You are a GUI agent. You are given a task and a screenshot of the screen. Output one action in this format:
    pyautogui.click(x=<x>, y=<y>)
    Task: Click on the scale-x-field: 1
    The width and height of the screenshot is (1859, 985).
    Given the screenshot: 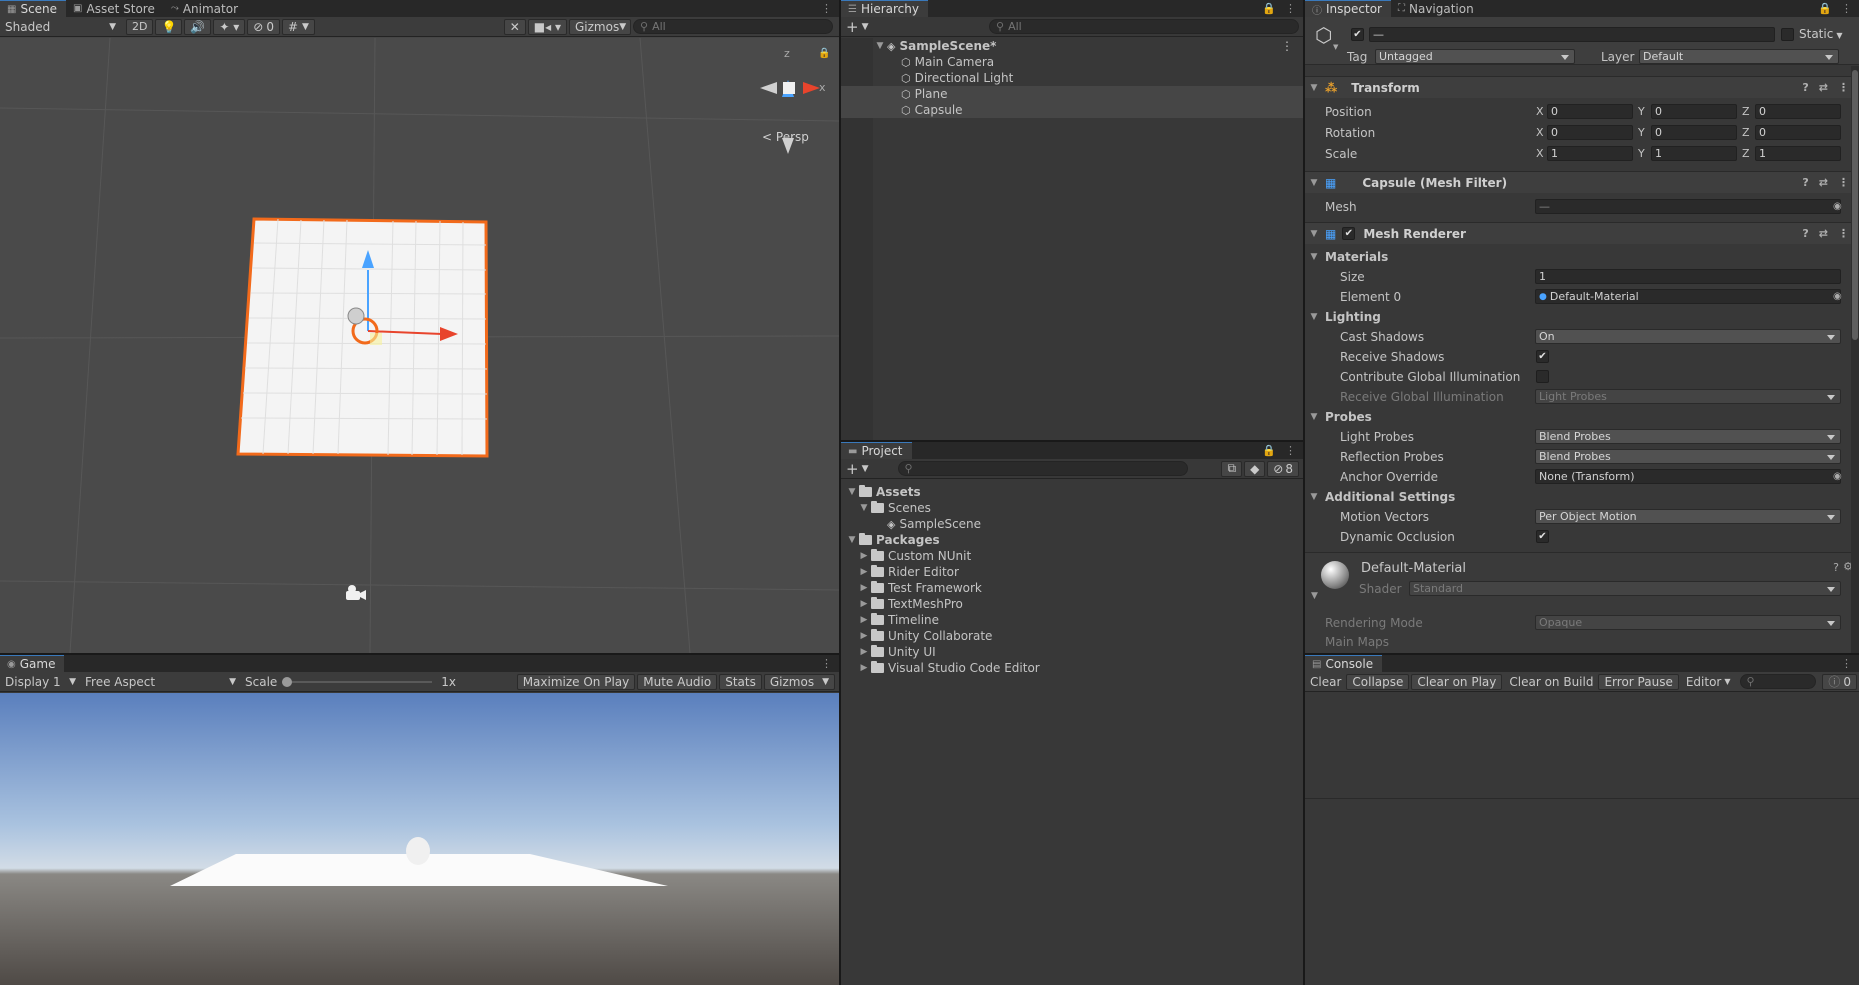 What is the action you would take?
    pyautogui.click(x=1590, y=153)
    